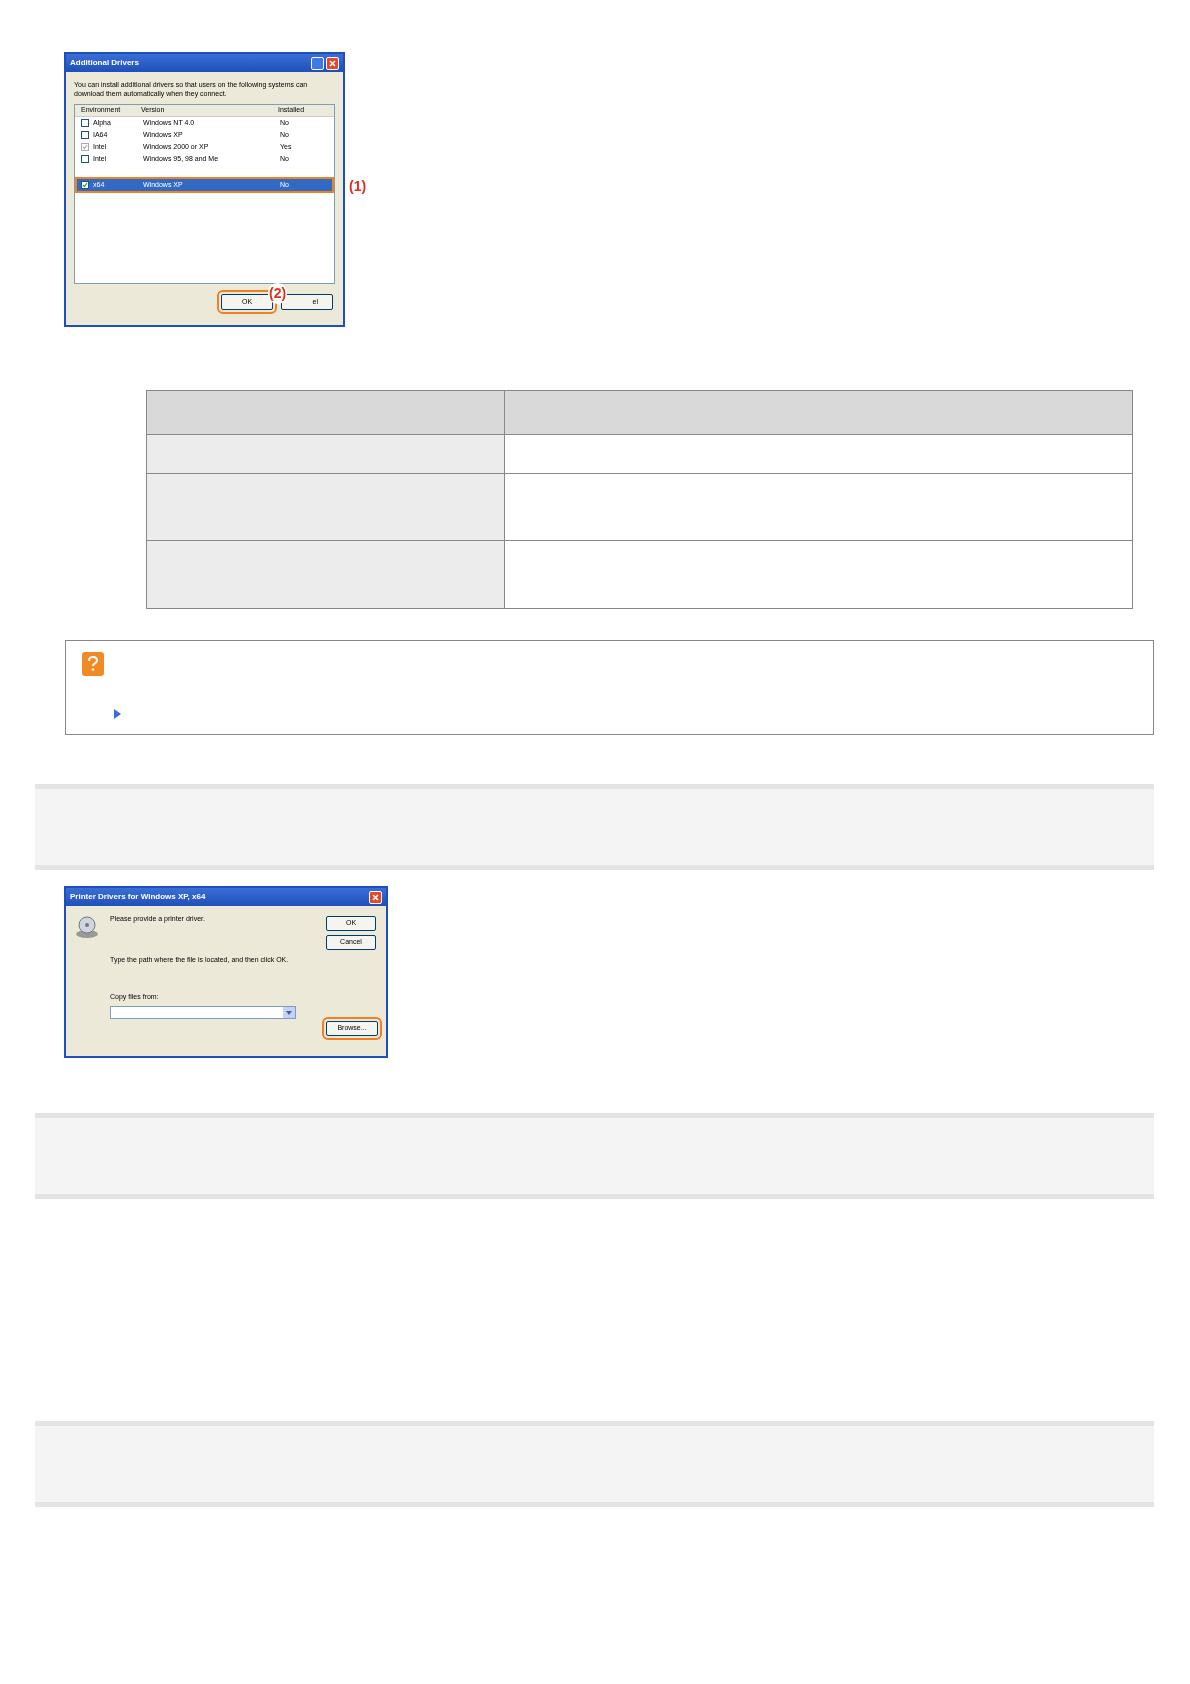 Image resolution: width=1190 pixels, height=1684 pixels. I want to click on disc-drive-icon, so click(87, 927).